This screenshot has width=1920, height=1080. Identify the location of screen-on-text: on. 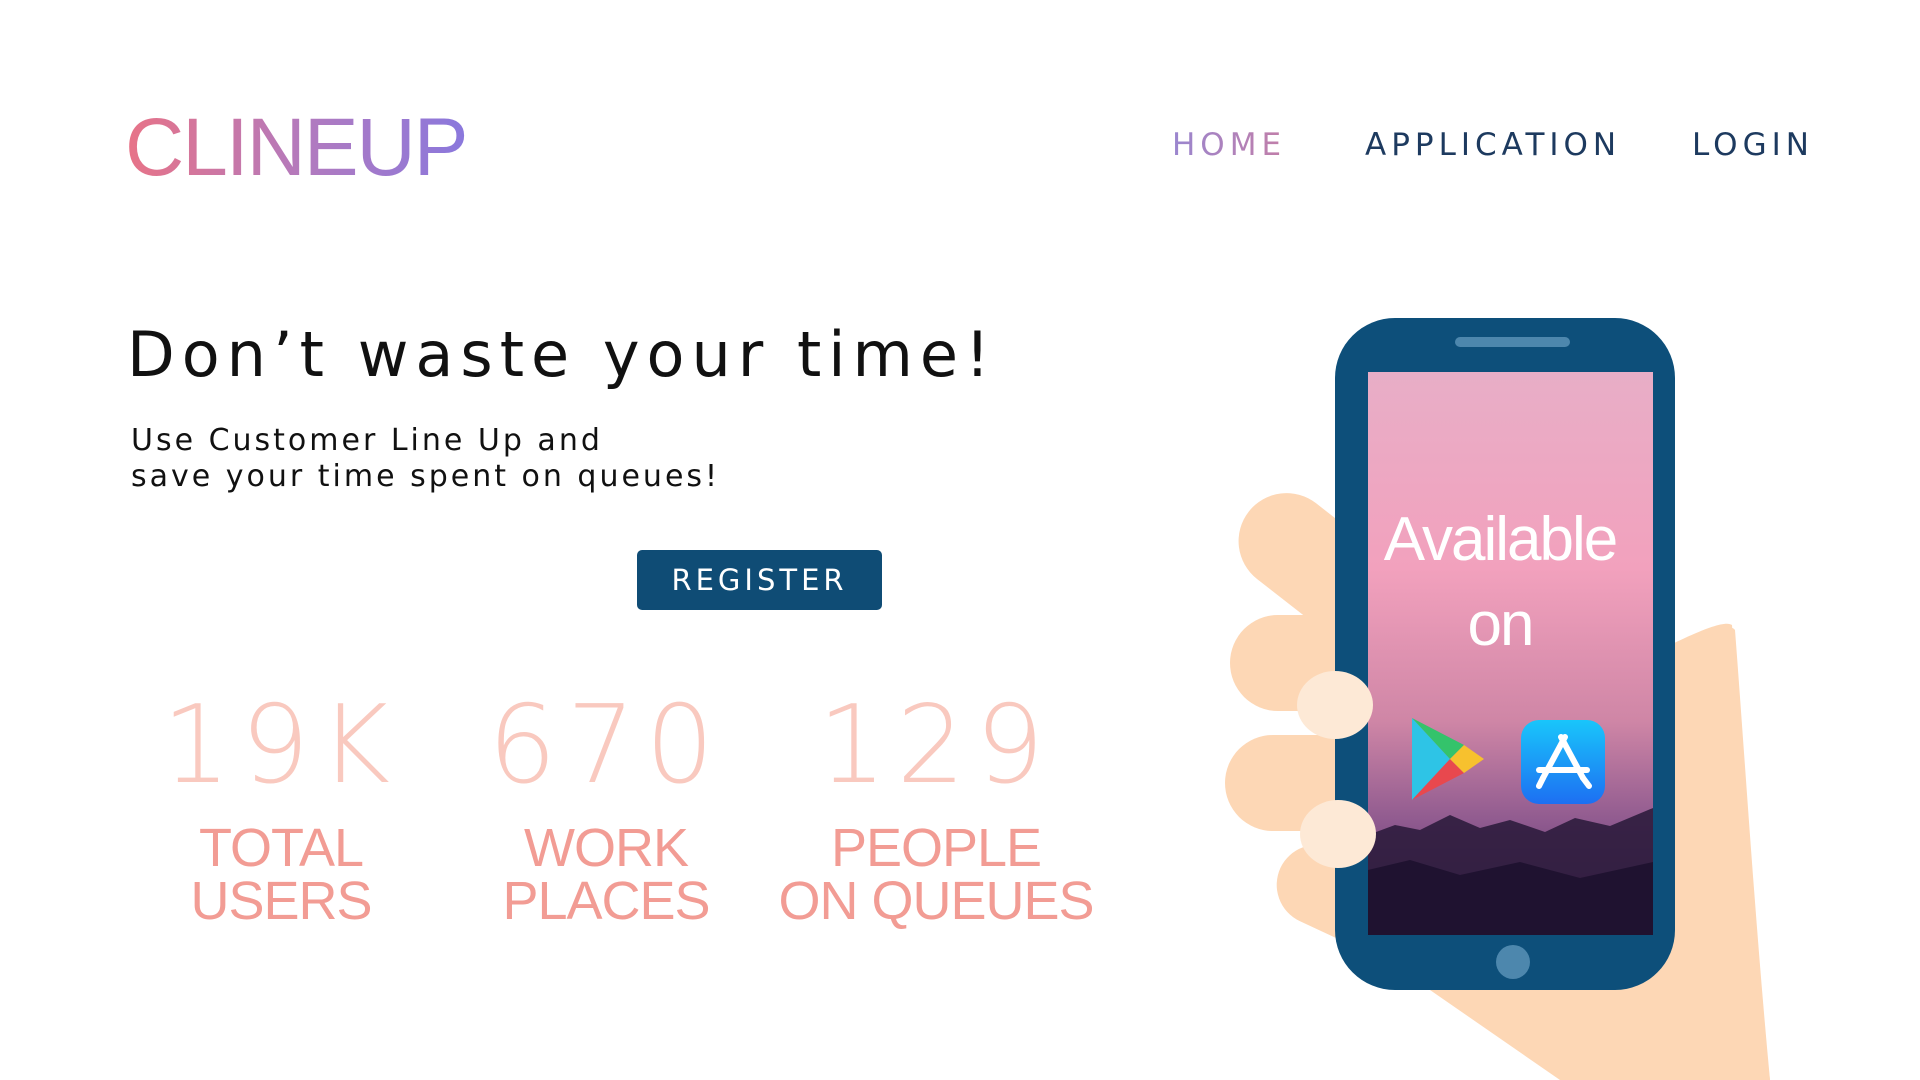
(1501, 624).